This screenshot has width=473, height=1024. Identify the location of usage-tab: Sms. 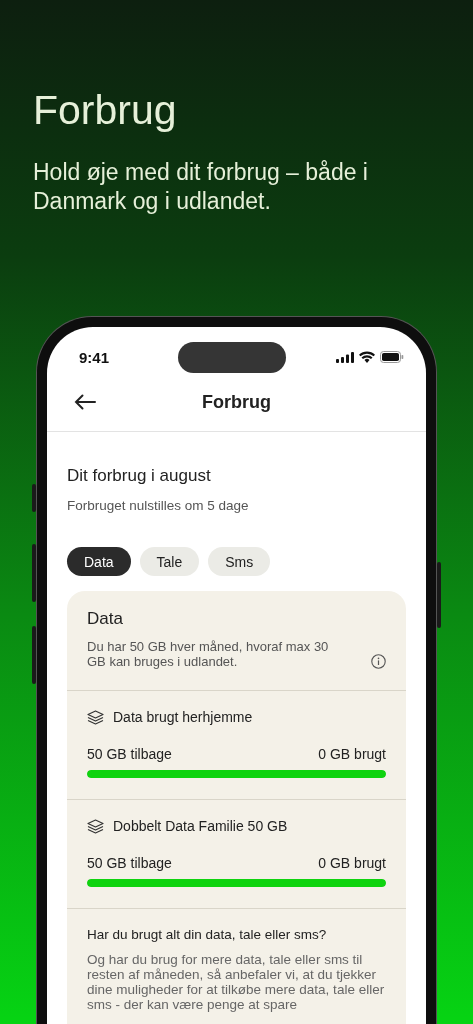
(239, 561).